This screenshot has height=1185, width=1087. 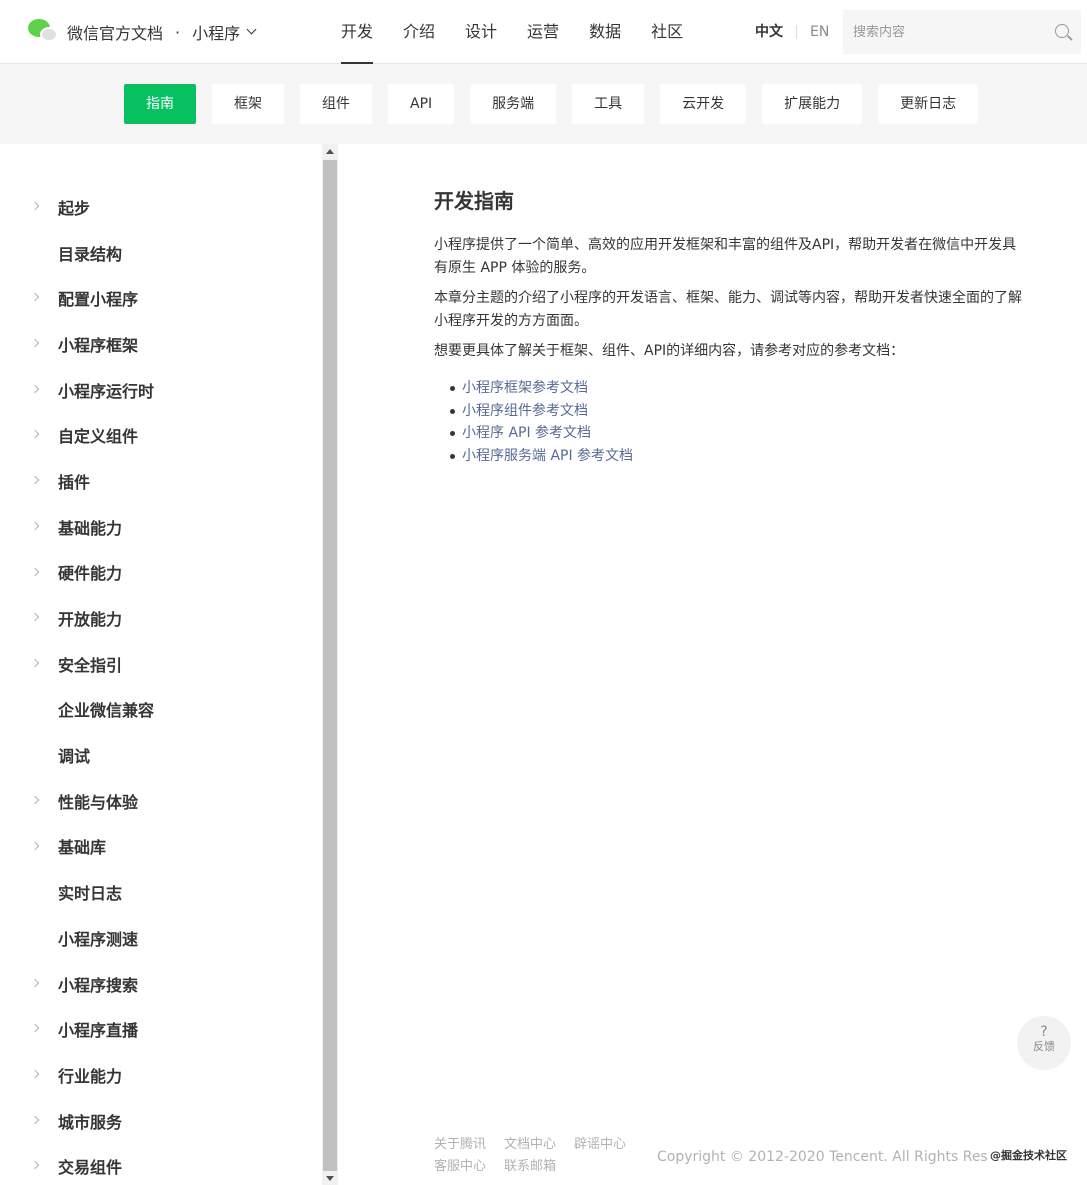 I want to click on nav-item-community: 社区, so click(x=667, y=32).